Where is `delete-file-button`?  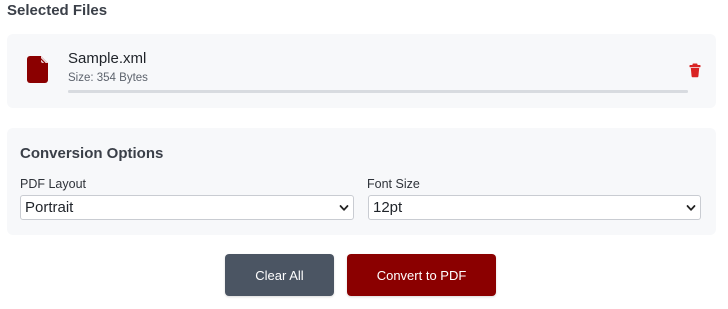 delete-file-button is located at coordinates (695, 70).